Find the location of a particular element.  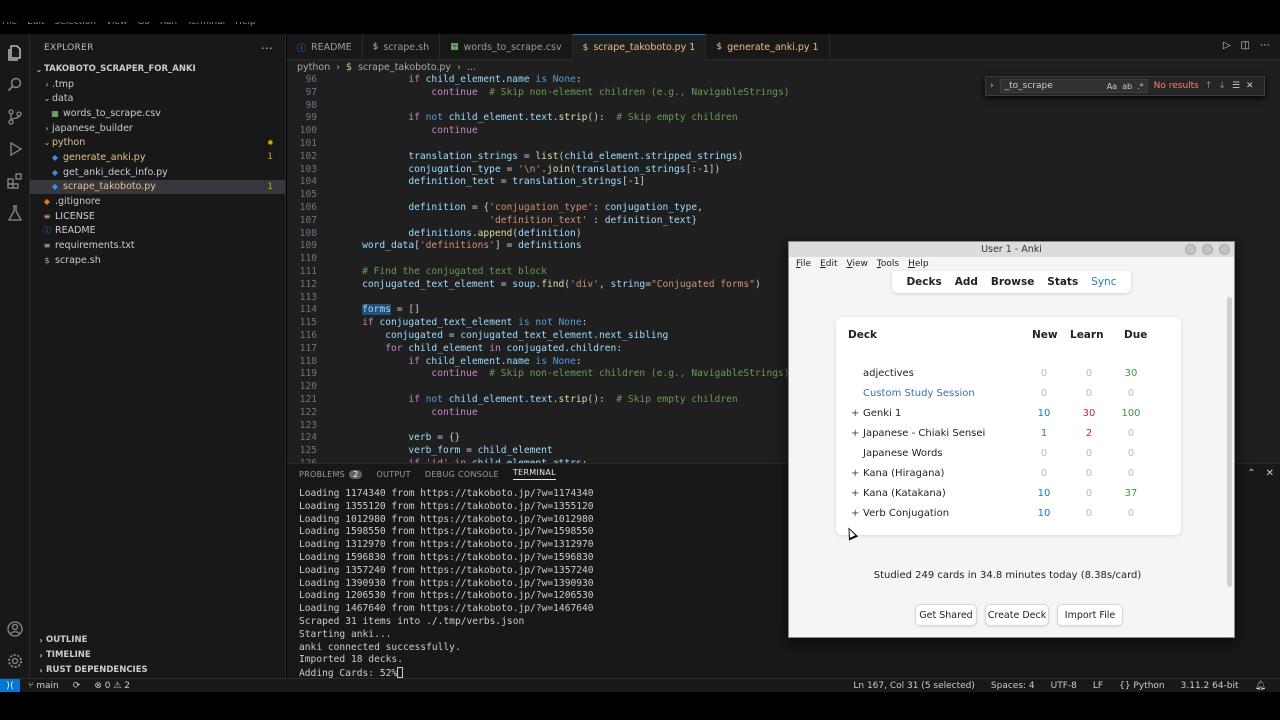

explorer-root-folder: ⌄ TAKOBOTO_SCRAPER_FOR_ANKI is located at coordinates (157, 69).